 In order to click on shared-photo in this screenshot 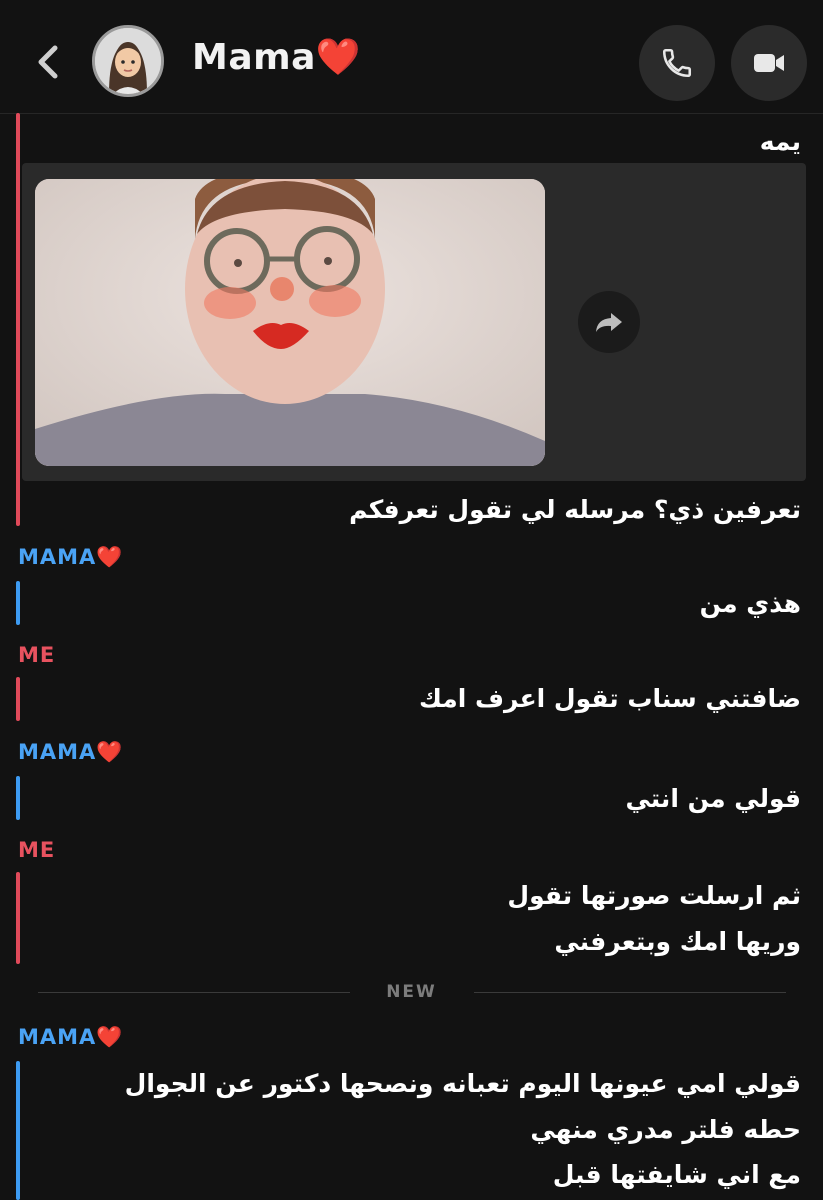, I will do `click(290, 322)`.